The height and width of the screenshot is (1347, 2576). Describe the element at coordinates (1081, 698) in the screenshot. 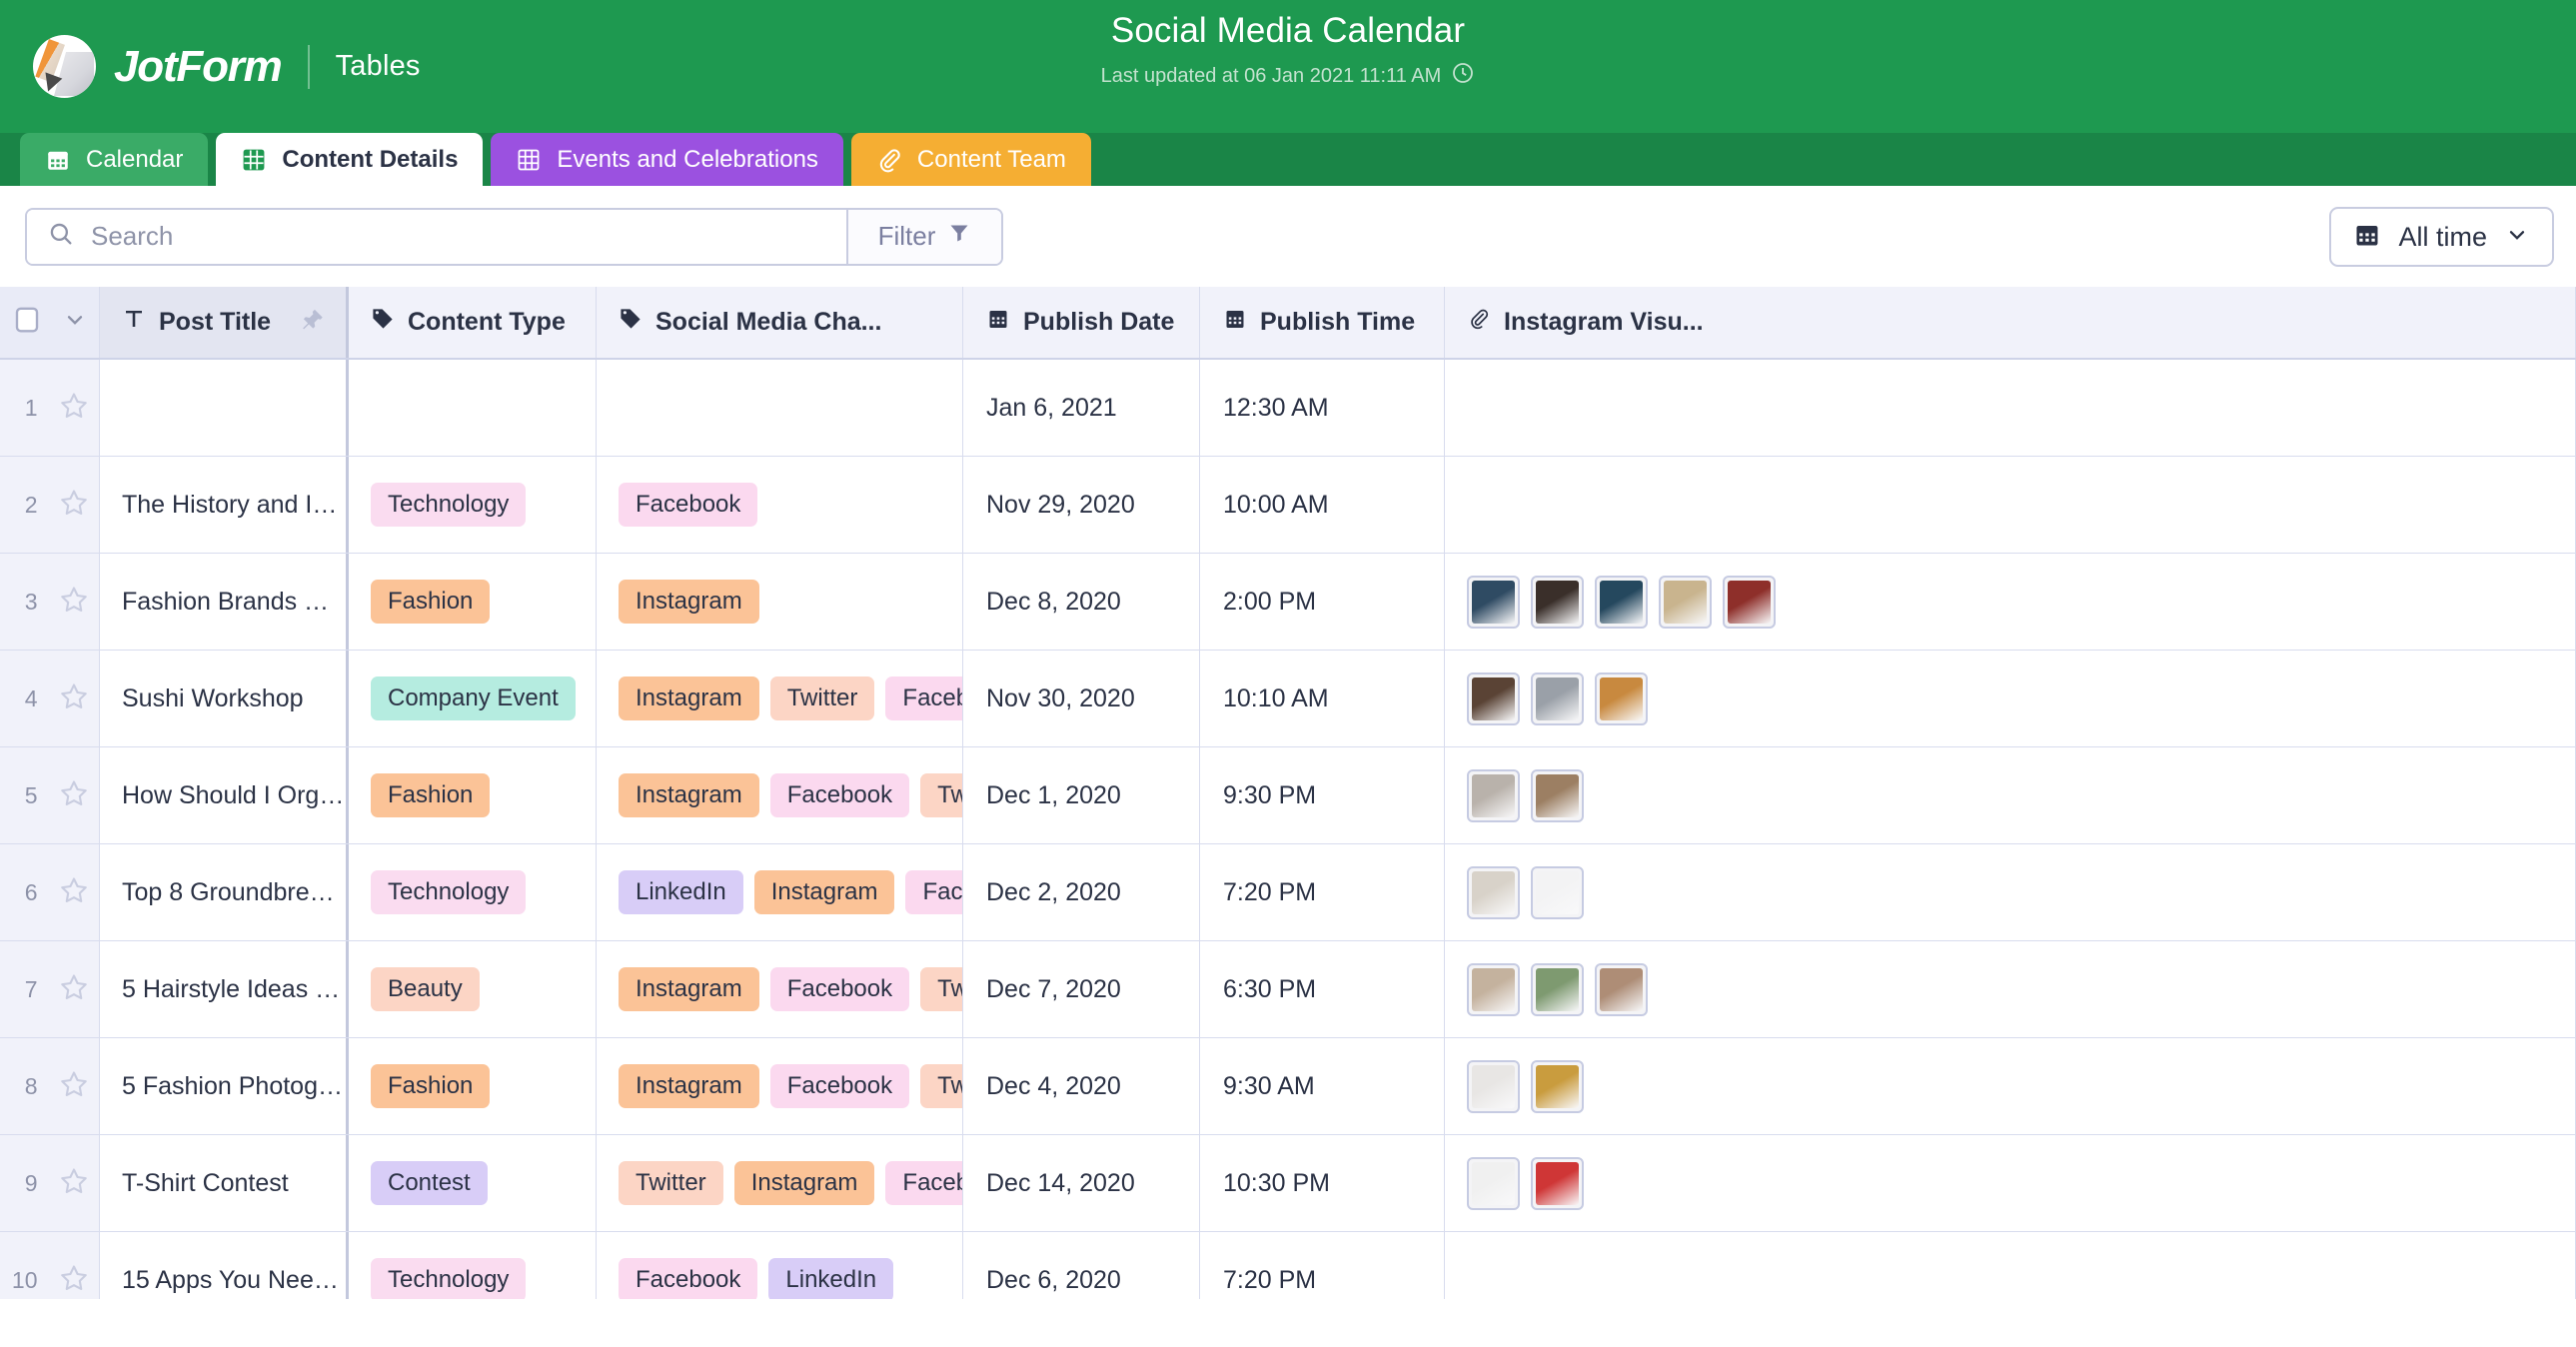

I see `cell-publish-date: Nov 30, 2020` at that location.